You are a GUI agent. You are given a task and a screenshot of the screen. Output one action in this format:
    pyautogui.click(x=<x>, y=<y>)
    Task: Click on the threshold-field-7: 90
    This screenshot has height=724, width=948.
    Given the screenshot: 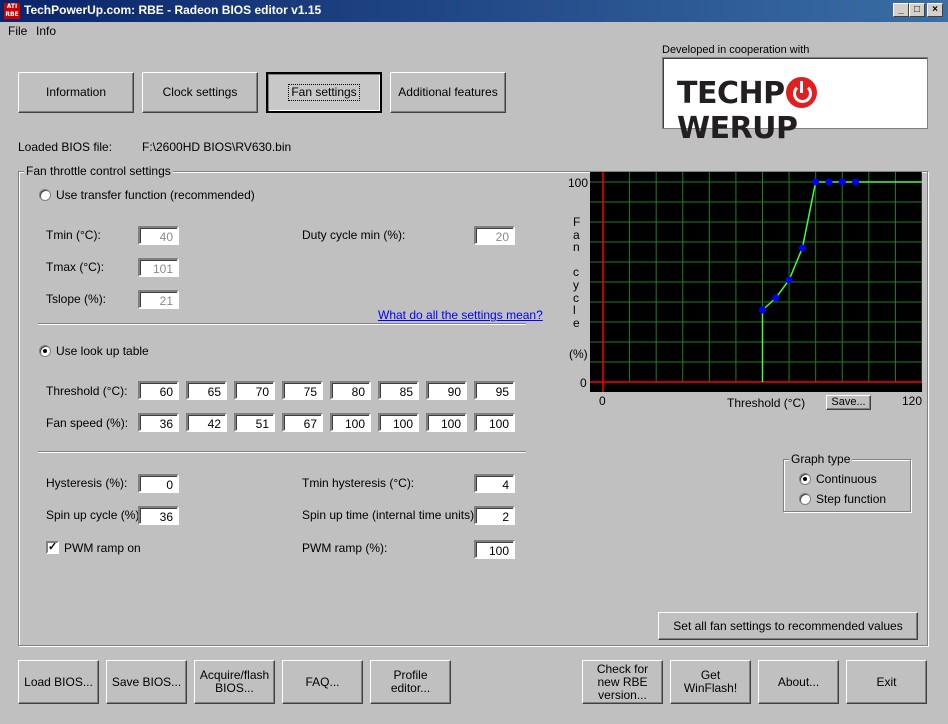 What is the action you would take?
    pyautogui.click(x=446, y=390)
    